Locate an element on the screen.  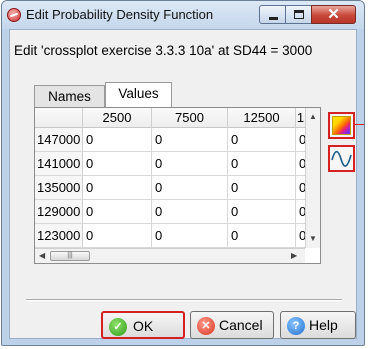
vertical-scrollbar: ▲ ▼ is located at coordinates (312, 178).